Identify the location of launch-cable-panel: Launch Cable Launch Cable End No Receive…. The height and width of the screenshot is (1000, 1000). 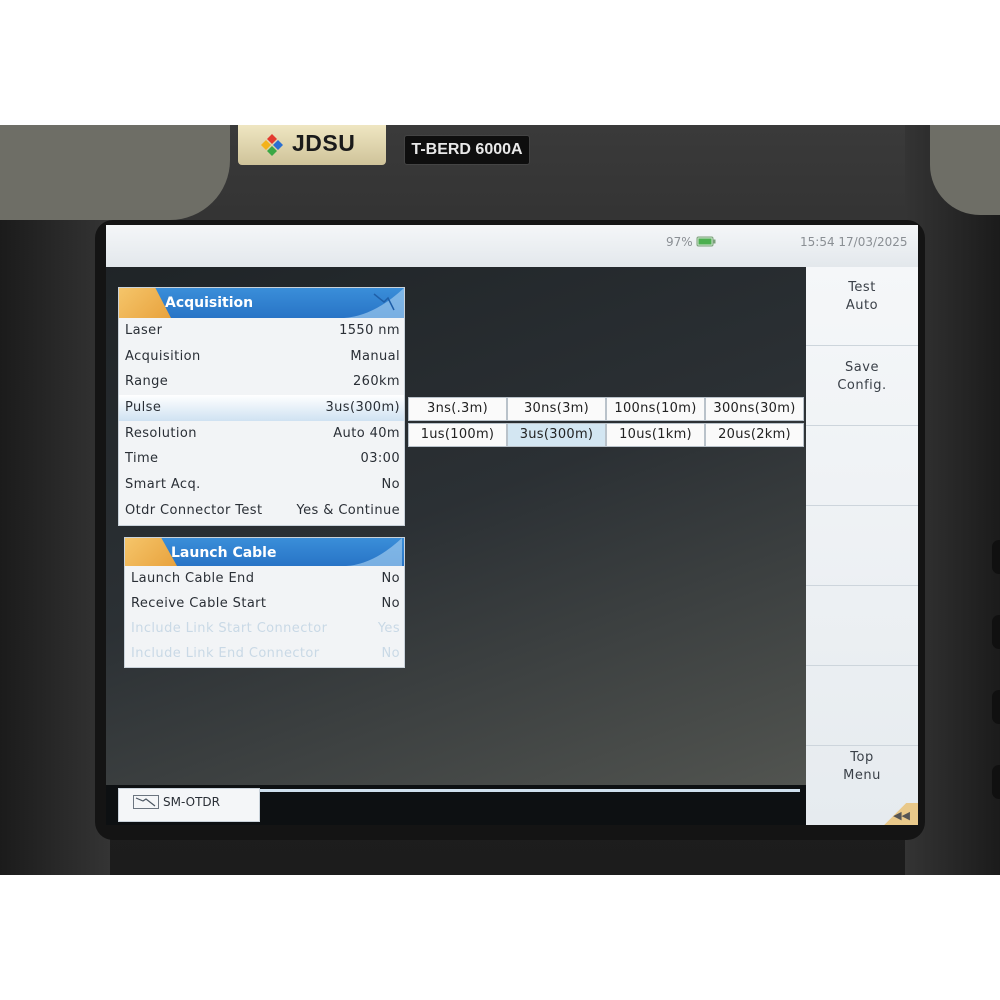
(264, 602).